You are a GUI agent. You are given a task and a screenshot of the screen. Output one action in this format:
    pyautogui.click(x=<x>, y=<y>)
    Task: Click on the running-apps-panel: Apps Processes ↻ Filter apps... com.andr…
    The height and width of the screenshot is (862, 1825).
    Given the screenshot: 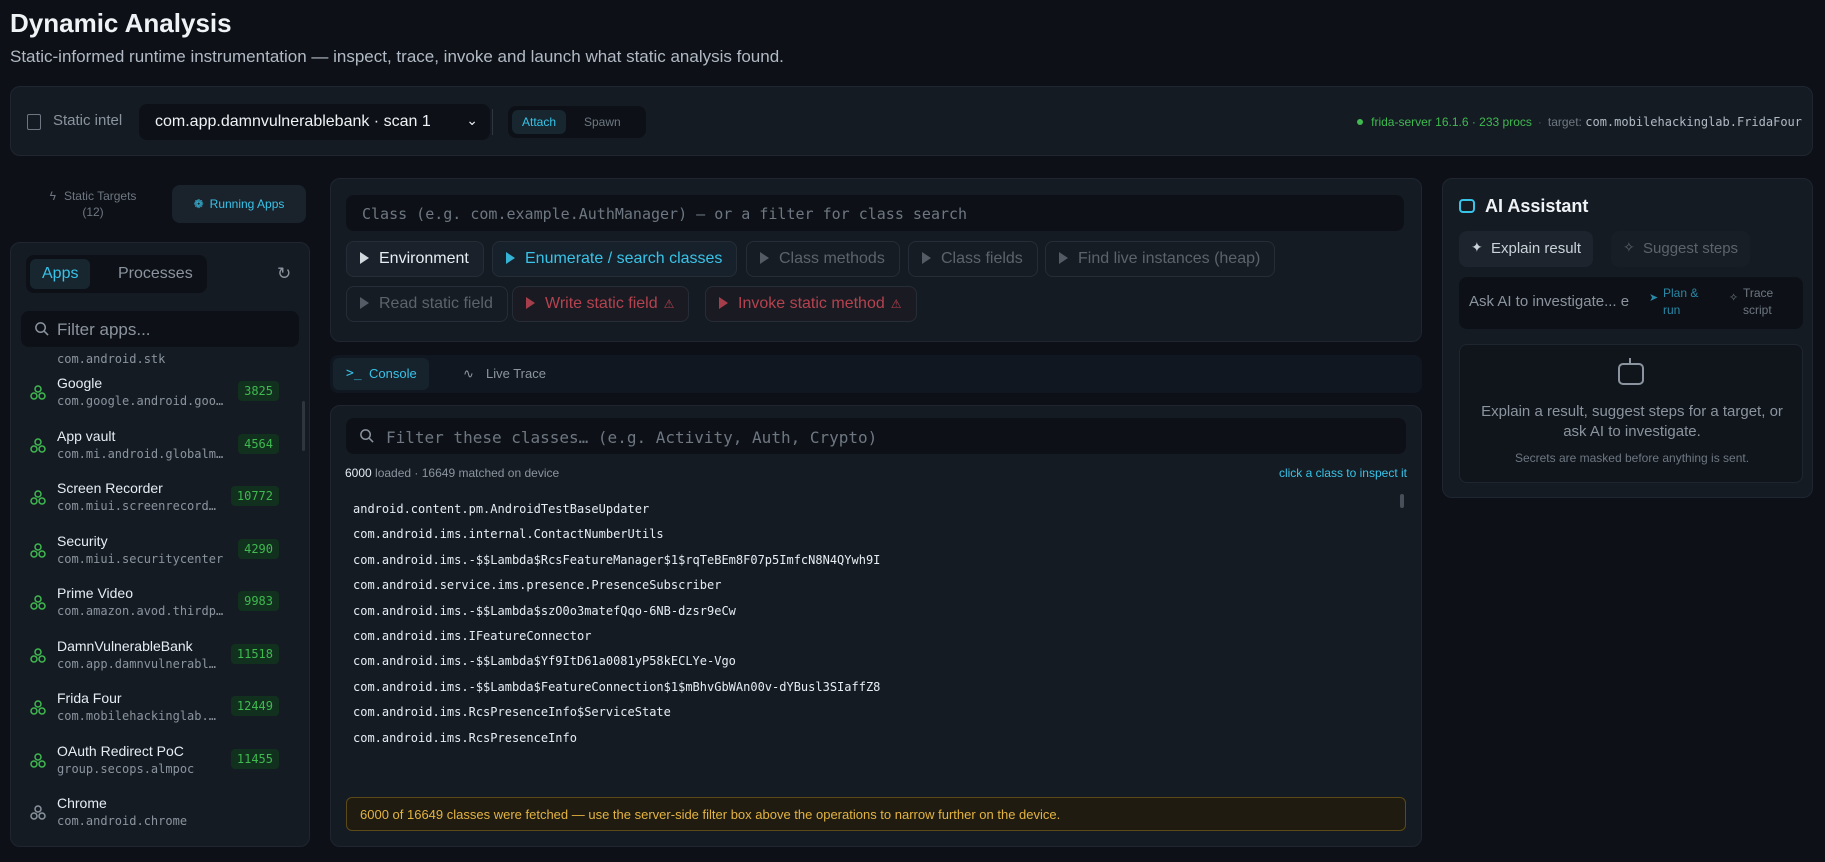 What is the action you would take?
    pyautogui.click(x=160, y=544)
    